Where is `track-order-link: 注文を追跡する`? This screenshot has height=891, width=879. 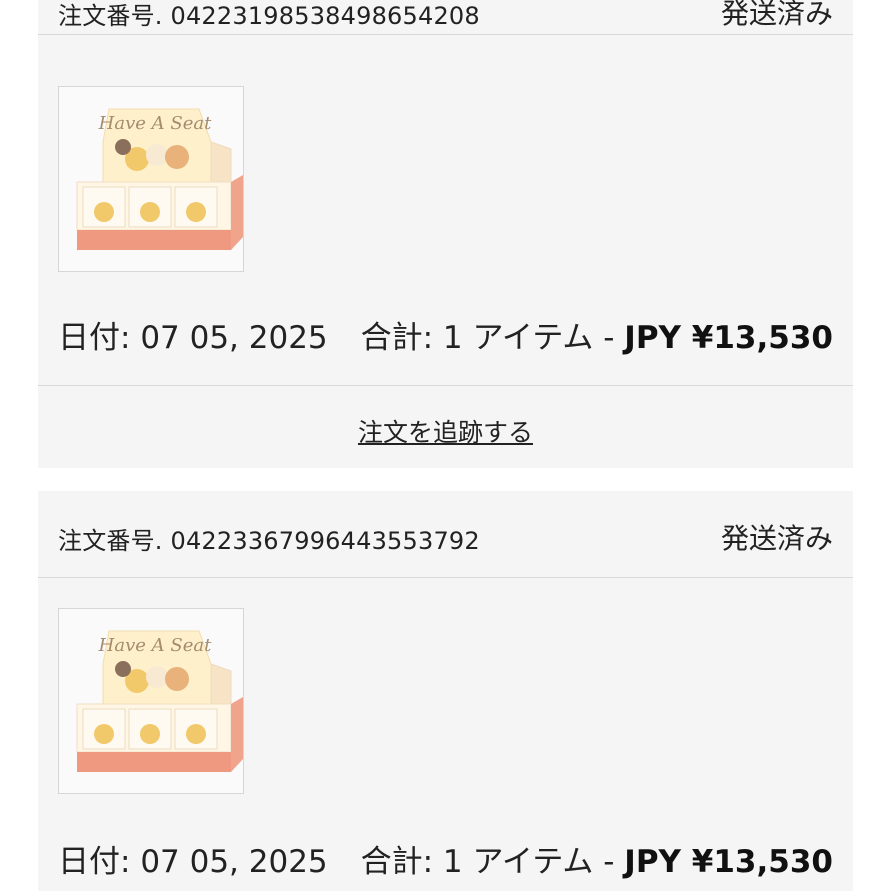 track-order-link: 注文を追跡する is located at coordinates (445, 431).